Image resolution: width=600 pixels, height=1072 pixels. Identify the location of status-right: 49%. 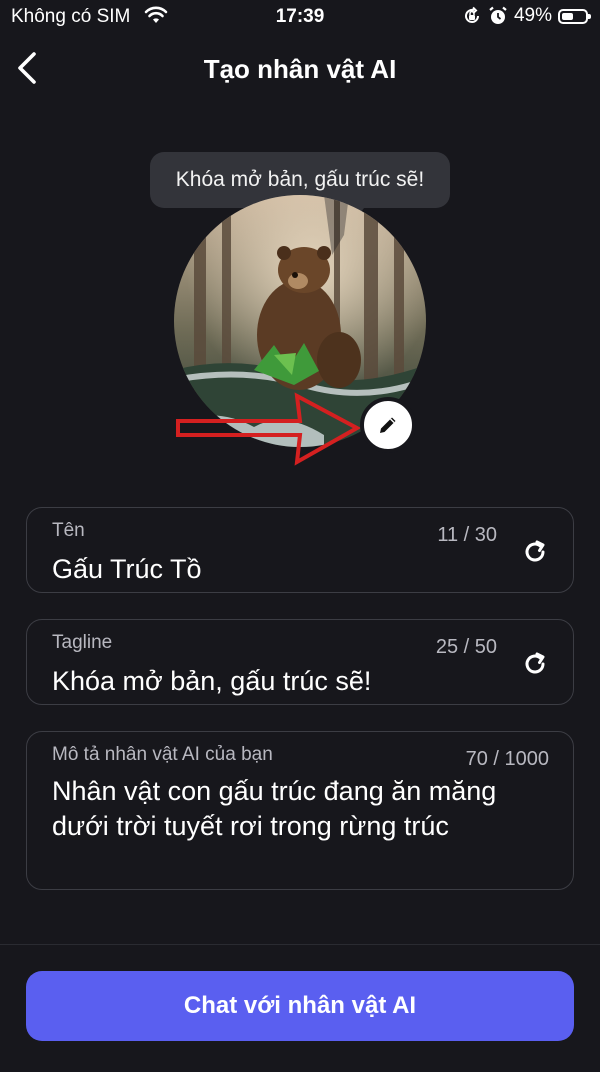
(526, 16).